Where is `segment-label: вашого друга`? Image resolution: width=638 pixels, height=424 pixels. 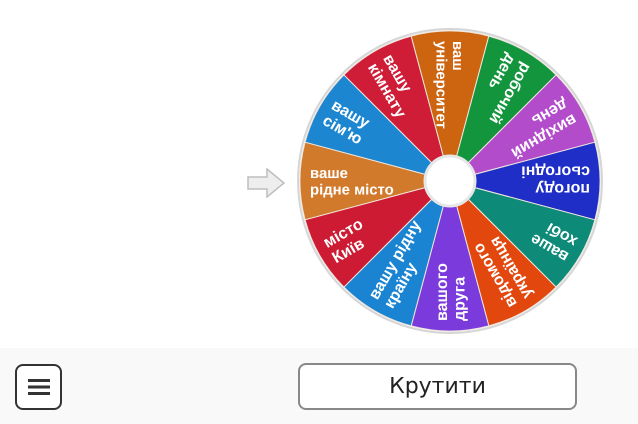
segment-label: вашого друга is located at coordinates (451, 292).